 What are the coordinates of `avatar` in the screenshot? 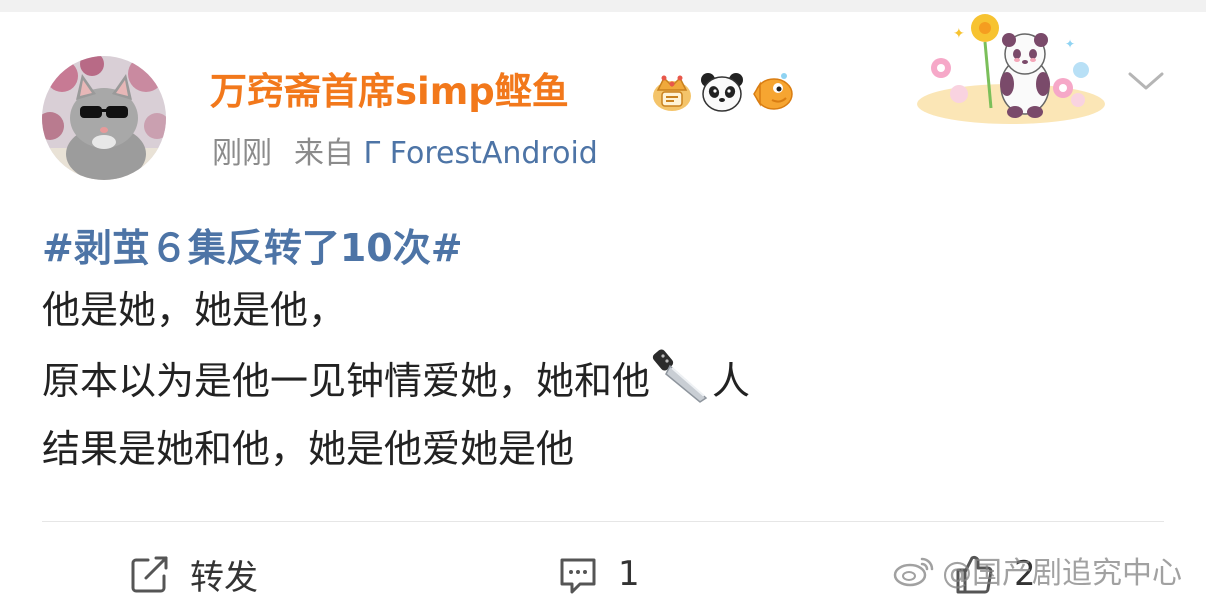 It's located at (104, 118).